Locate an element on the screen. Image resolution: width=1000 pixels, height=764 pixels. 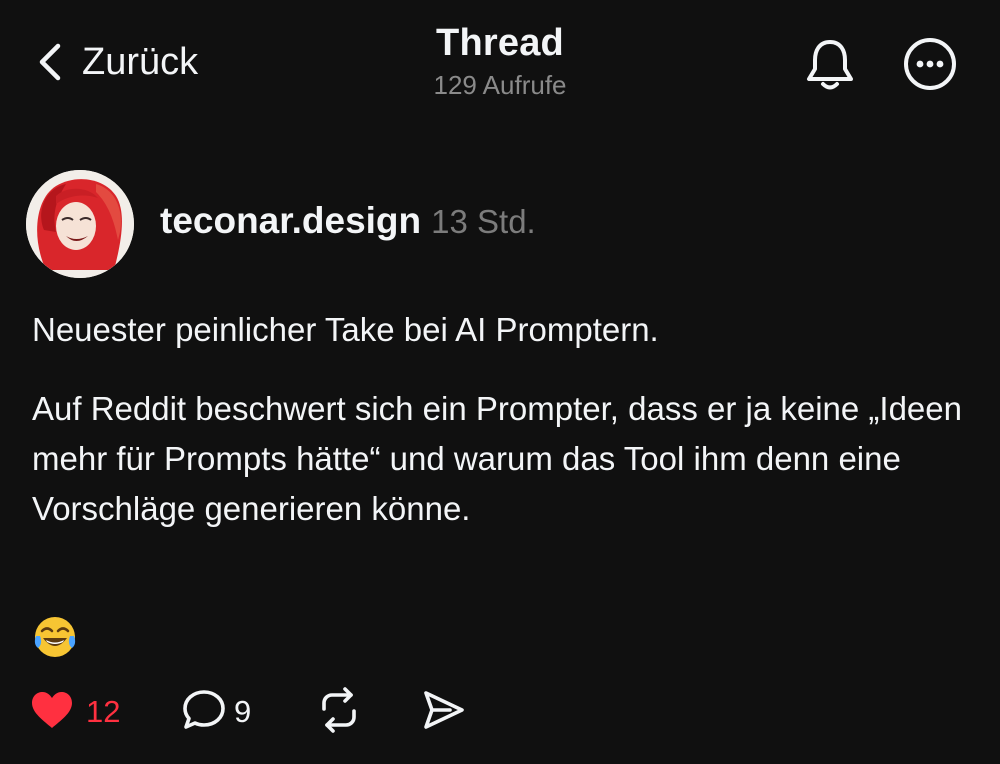
like-count: 12 is located at coordinates (103, 711).